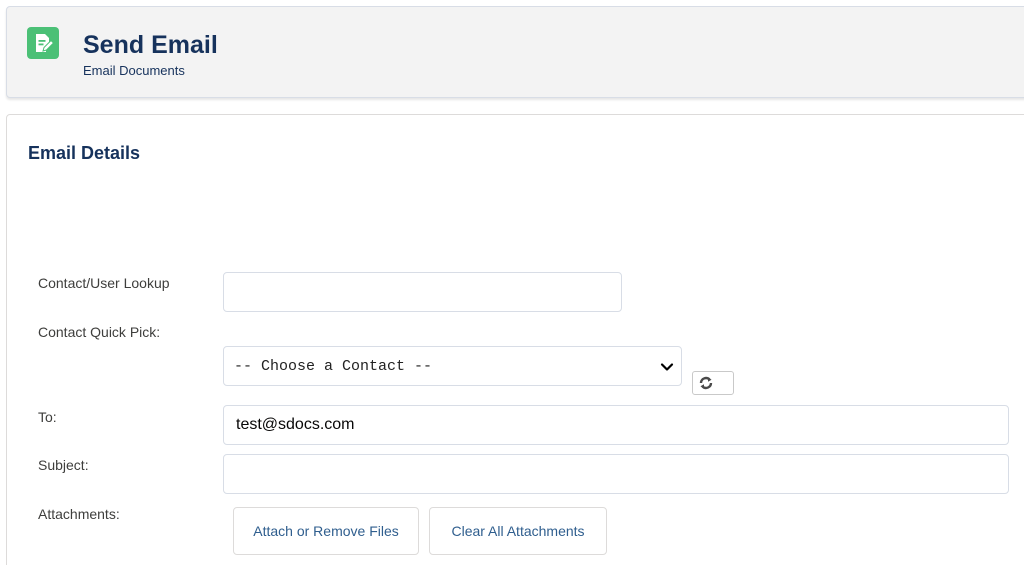  Describe the element at coordinates (616, 474) in the screenshot. I see `subject-input` at that location.